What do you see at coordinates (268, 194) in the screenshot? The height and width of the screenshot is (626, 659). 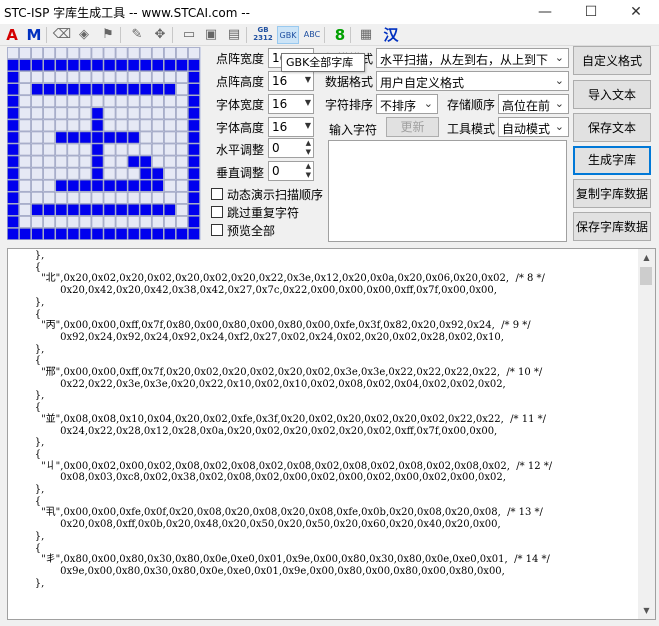 I see `checkbox-dynamic-scan: 动态演示扫描顺序` at bounding box center [268, 194].